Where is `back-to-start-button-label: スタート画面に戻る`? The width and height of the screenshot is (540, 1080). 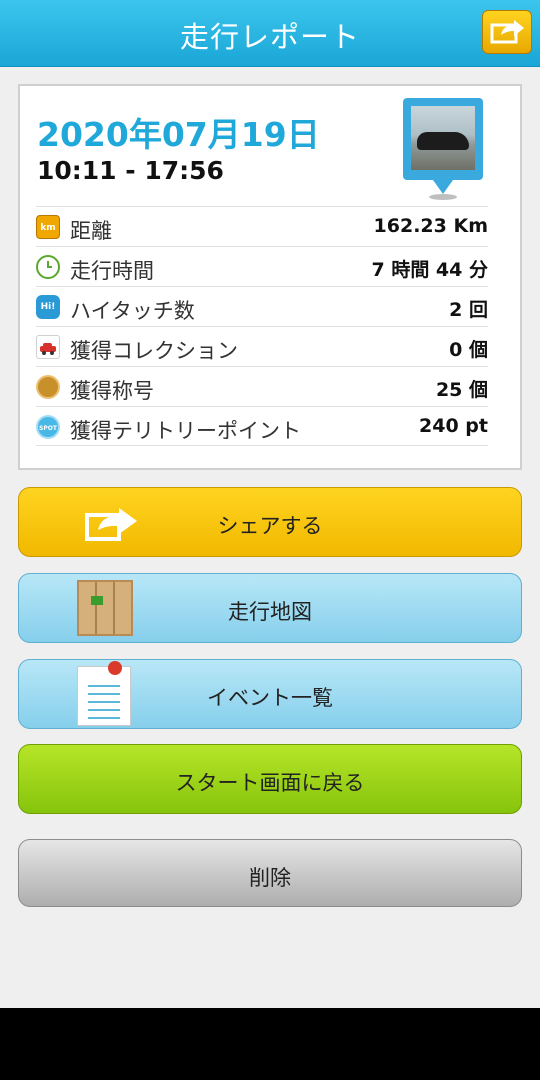
back-to-start-button-label: スタート画面に戻る is located at coordinates (270, 783).